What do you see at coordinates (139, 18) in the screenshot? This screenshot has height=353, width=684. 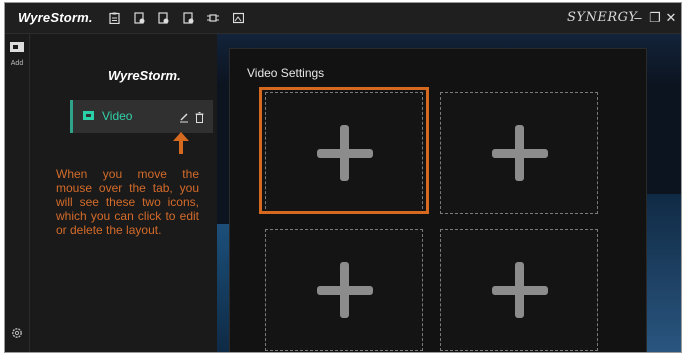 I see `save-file-icon` at bounding box center [139, 18].